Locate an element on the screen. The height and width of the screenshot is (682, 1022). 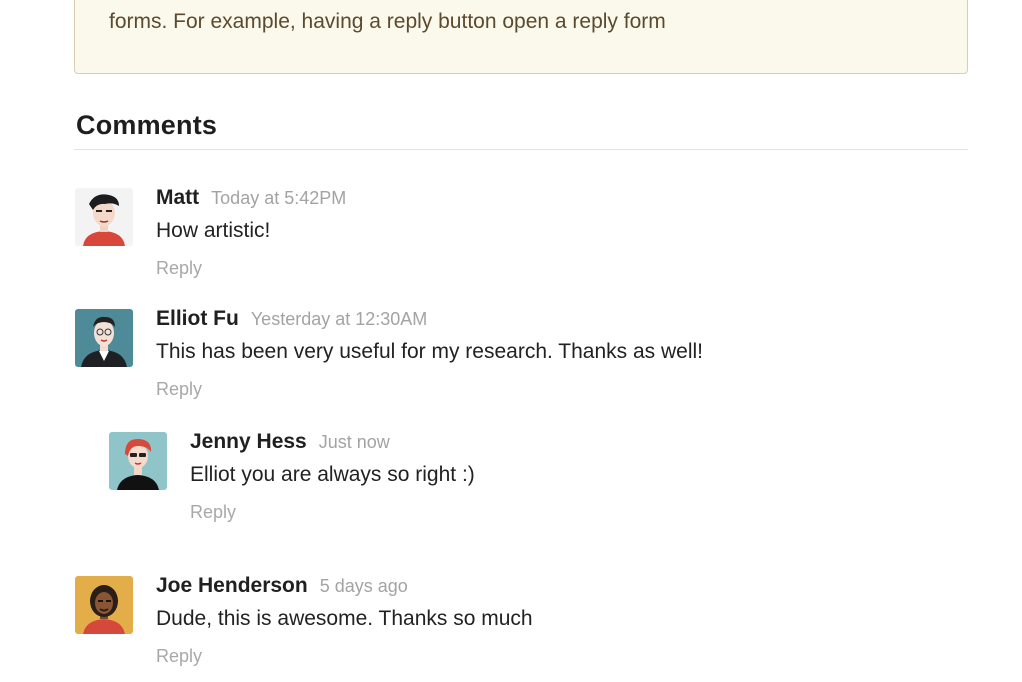
comment-meta: Joe Henderson 5 days ago is located at coordinates (282, 586).